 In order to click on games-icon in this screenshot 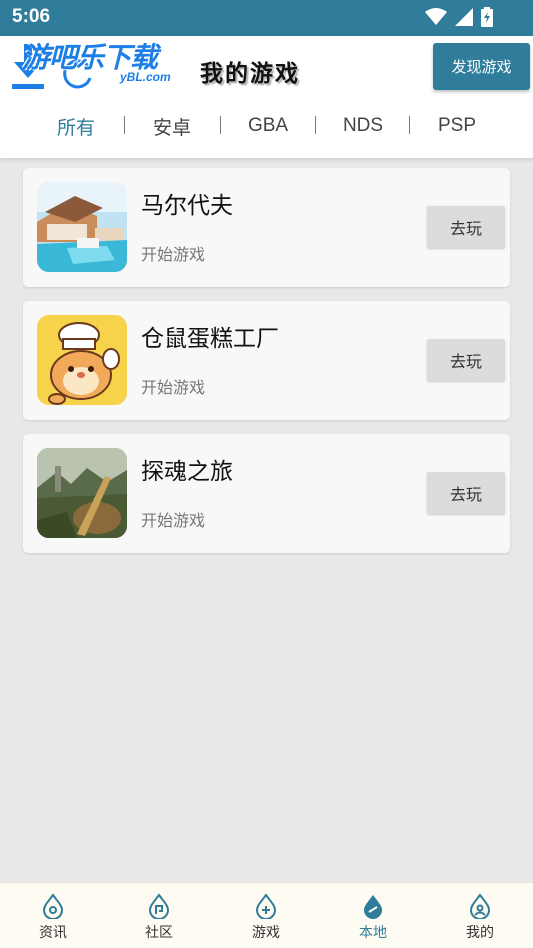, I will do `click(266, 906)`.